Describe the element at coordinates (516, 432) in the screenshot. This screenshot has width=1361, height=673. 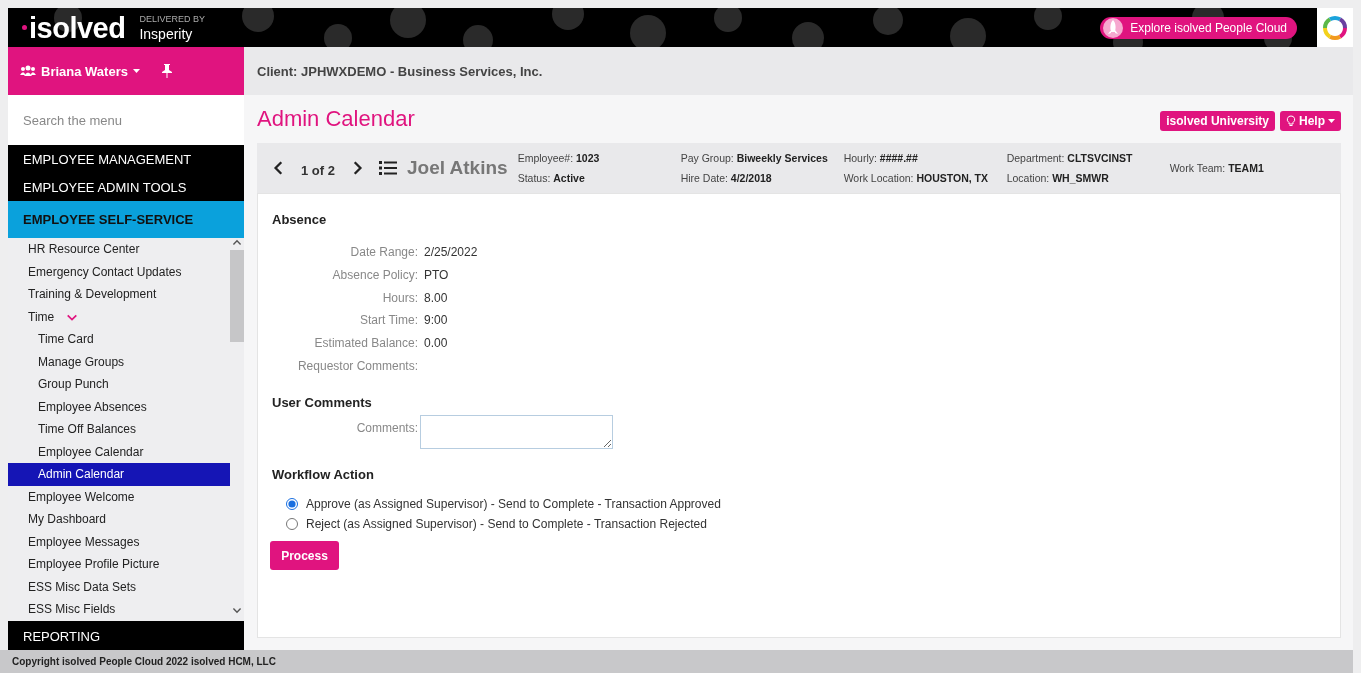
I see `comments-field` at that location.